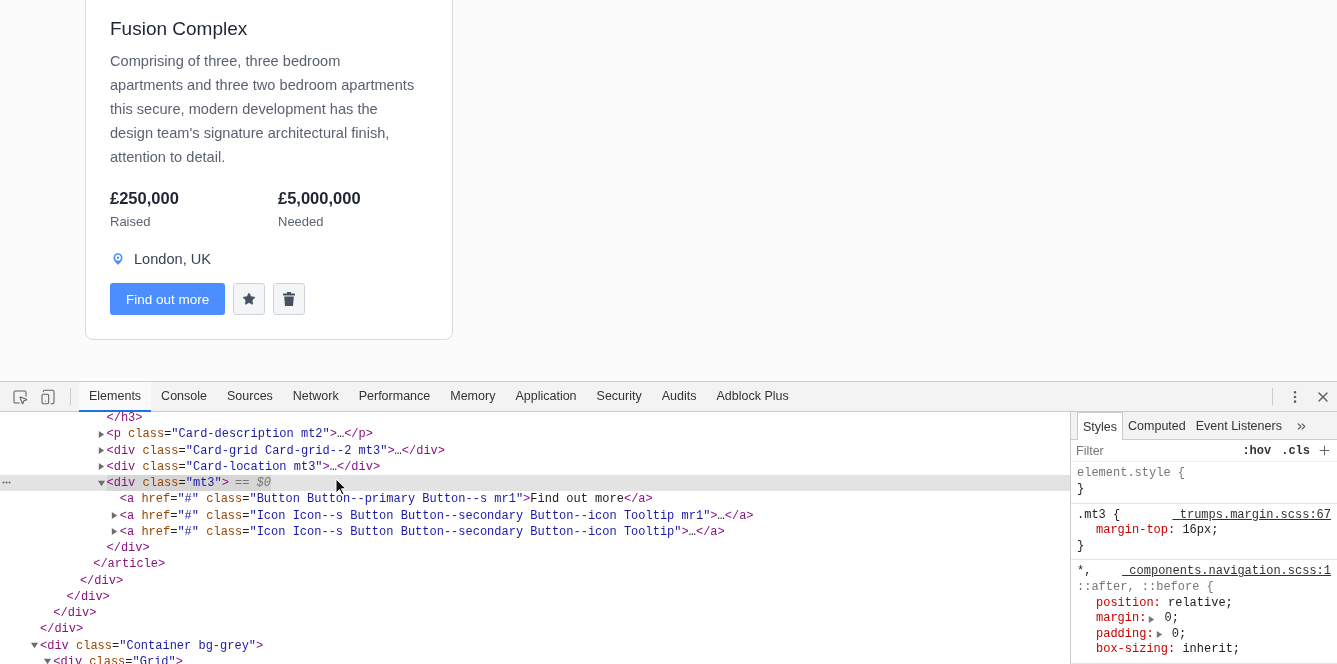 The image size is (1337, 664). What do you see at coordinates (1257, 450) in the screenshot?
I see `filter-toggle-button: :hov` at bounding box center [1257, 450].